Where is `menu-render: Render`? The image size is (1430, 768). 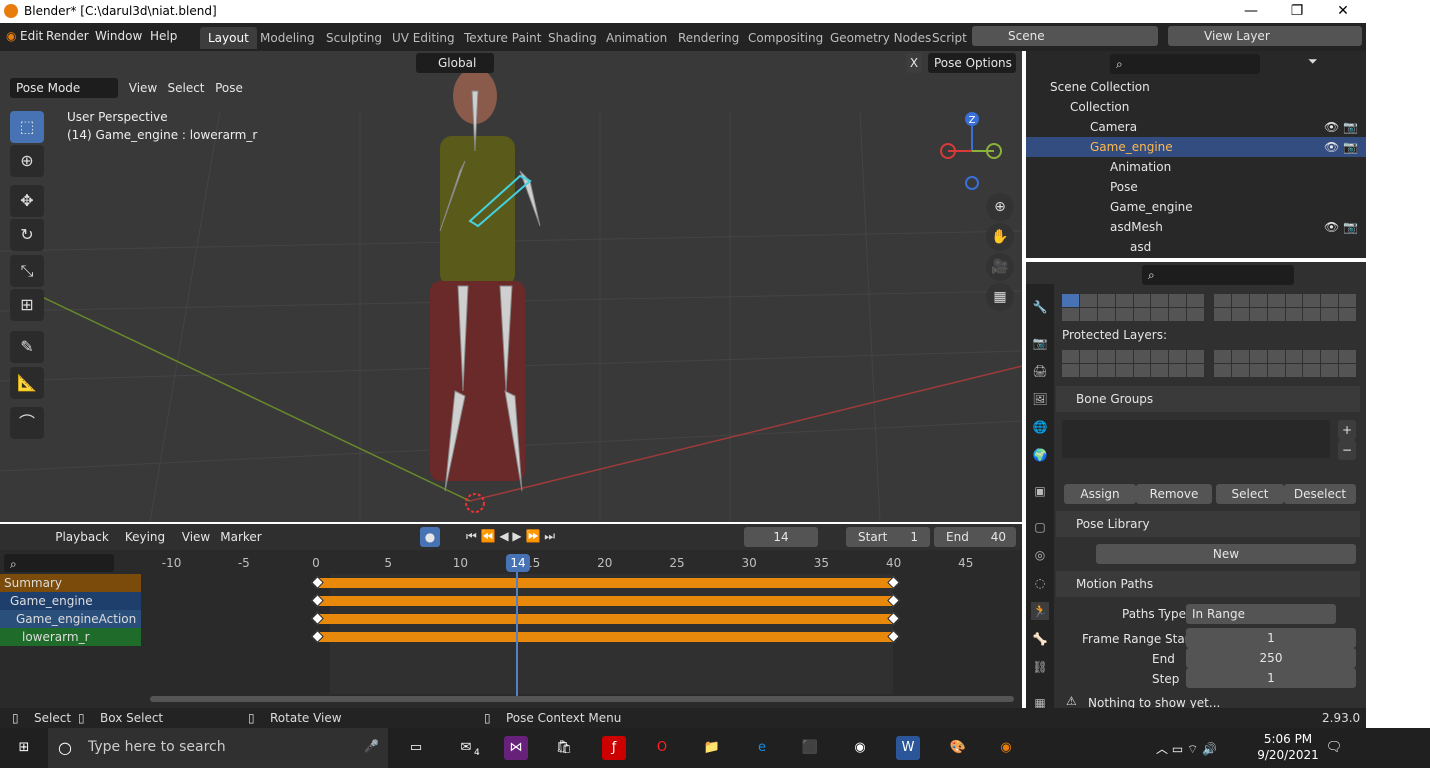 menu-render: Render is located at coordinates (67, 36).